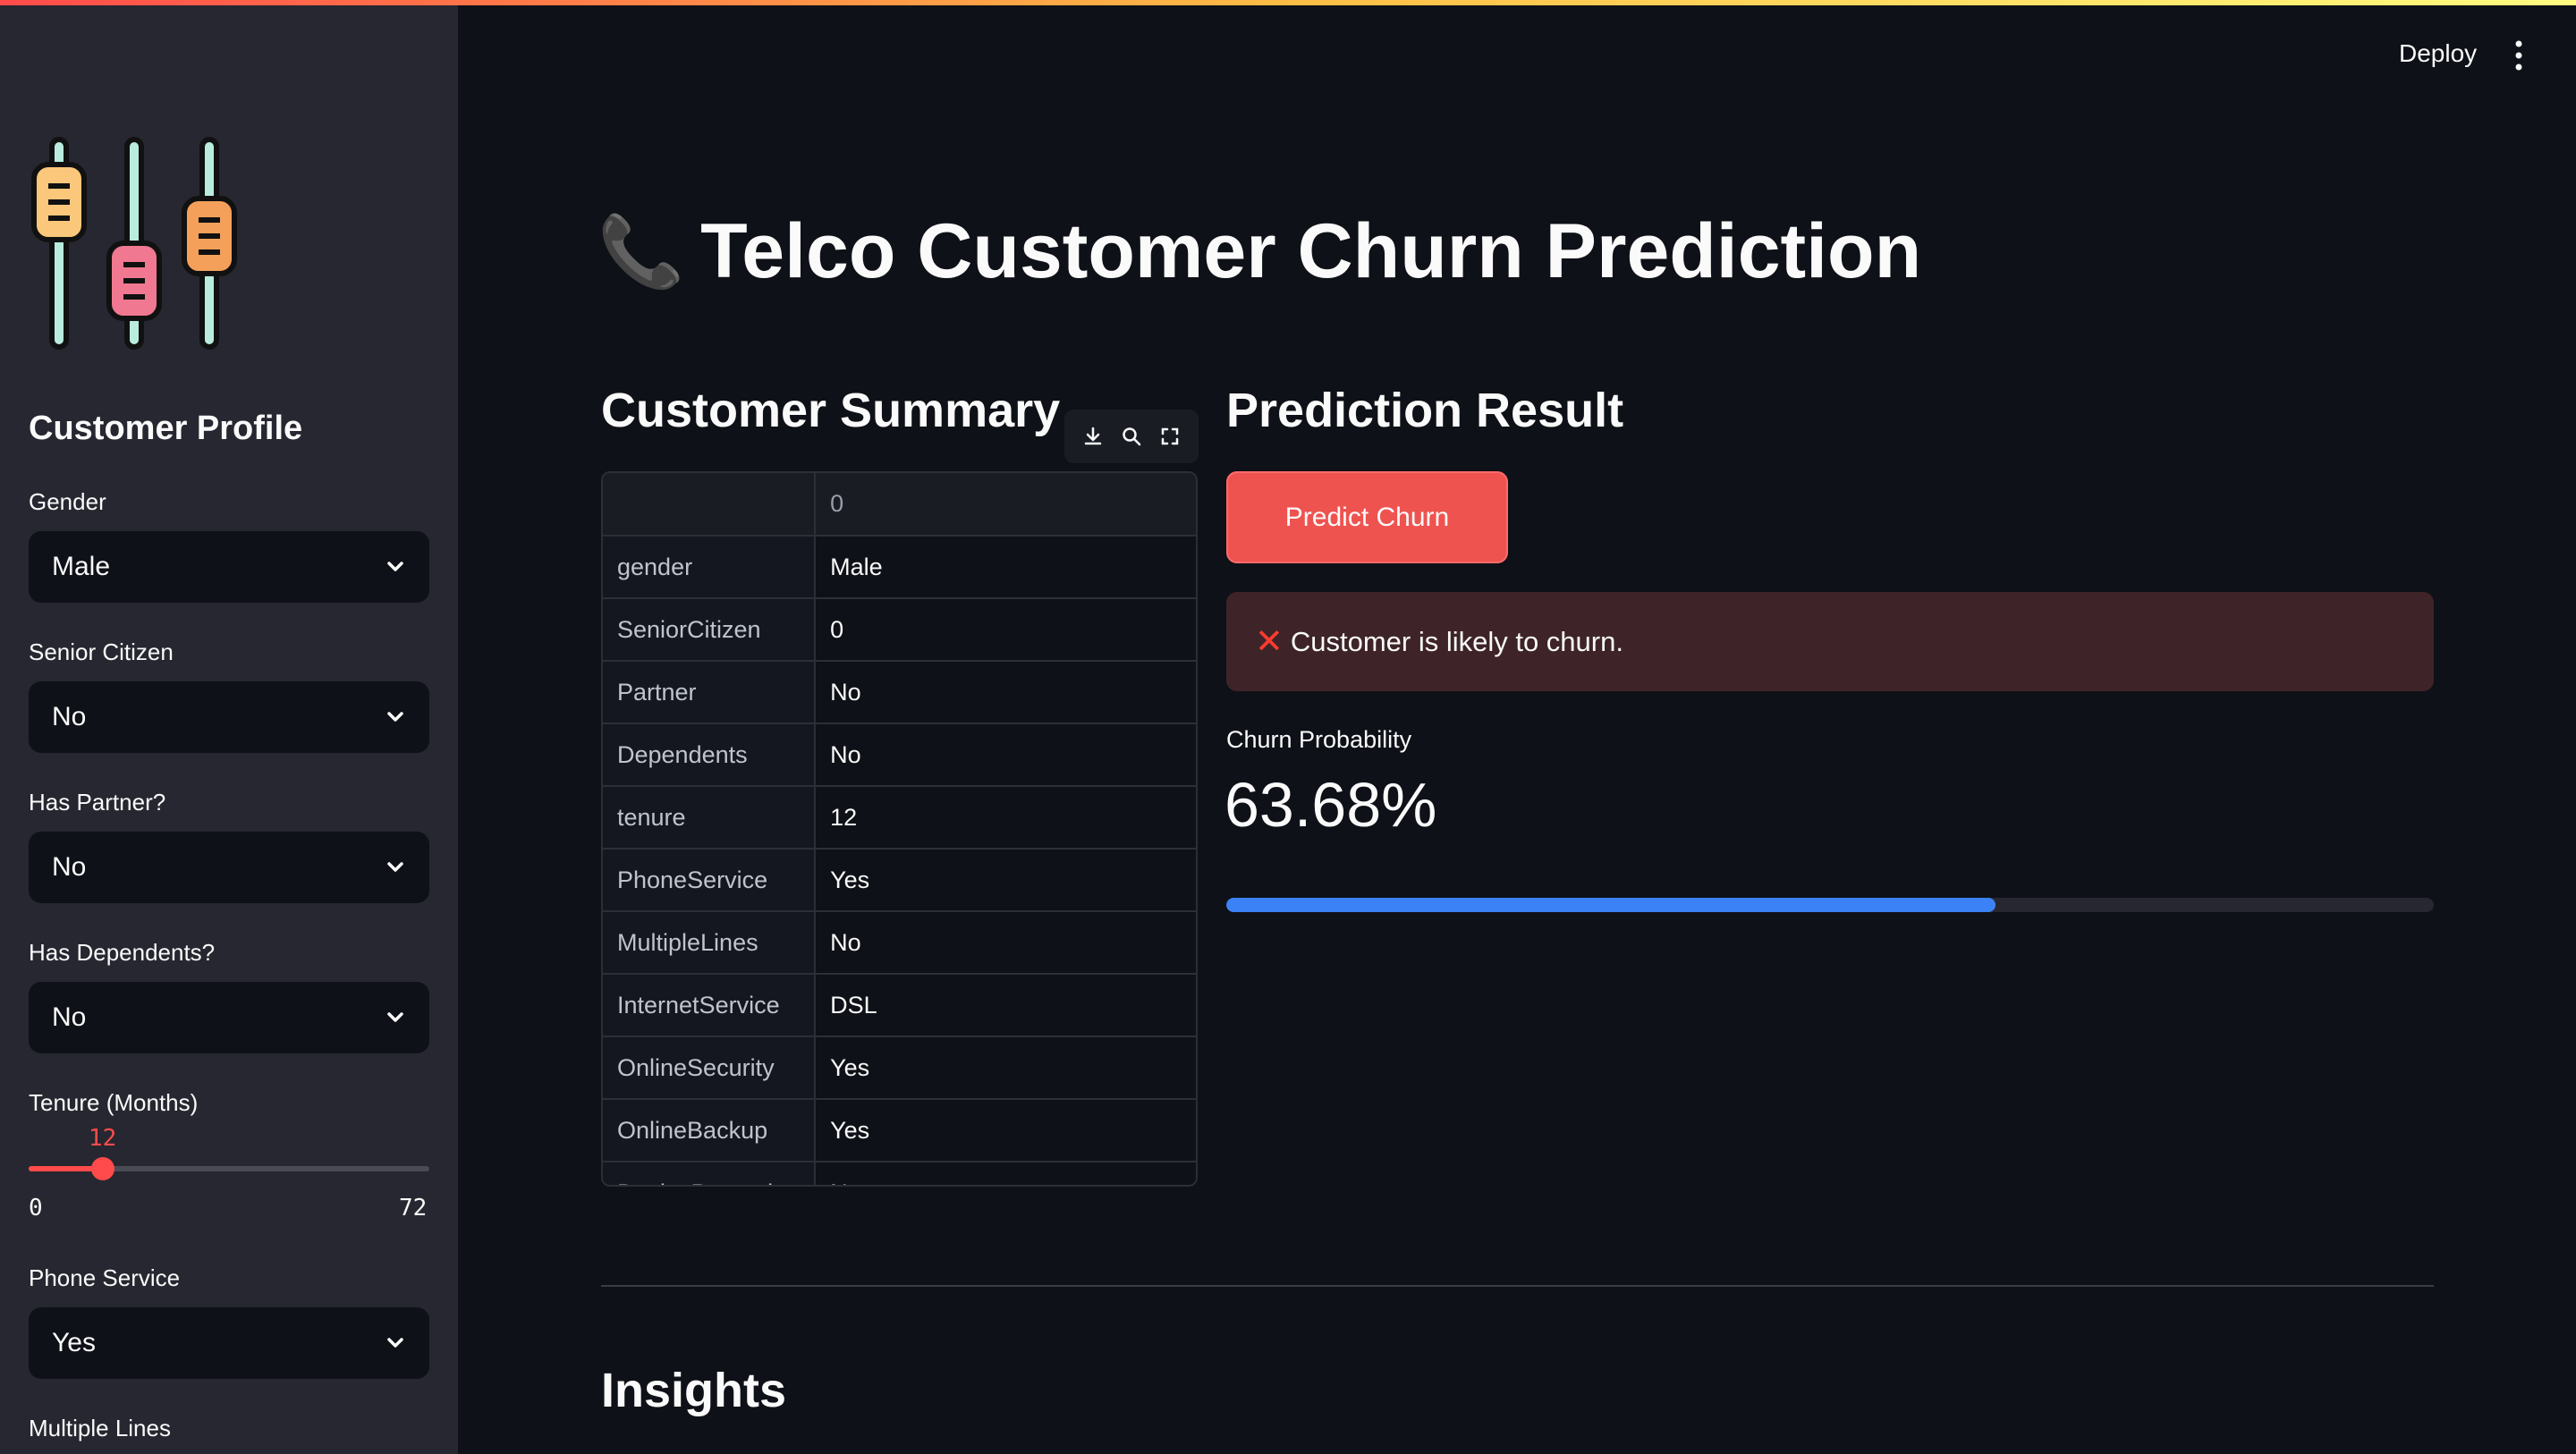 The image size is (2576, 1454). Describe the element at coordinates (1288, 2) in the screenshot. I see `top-decoration-bar` at that location.